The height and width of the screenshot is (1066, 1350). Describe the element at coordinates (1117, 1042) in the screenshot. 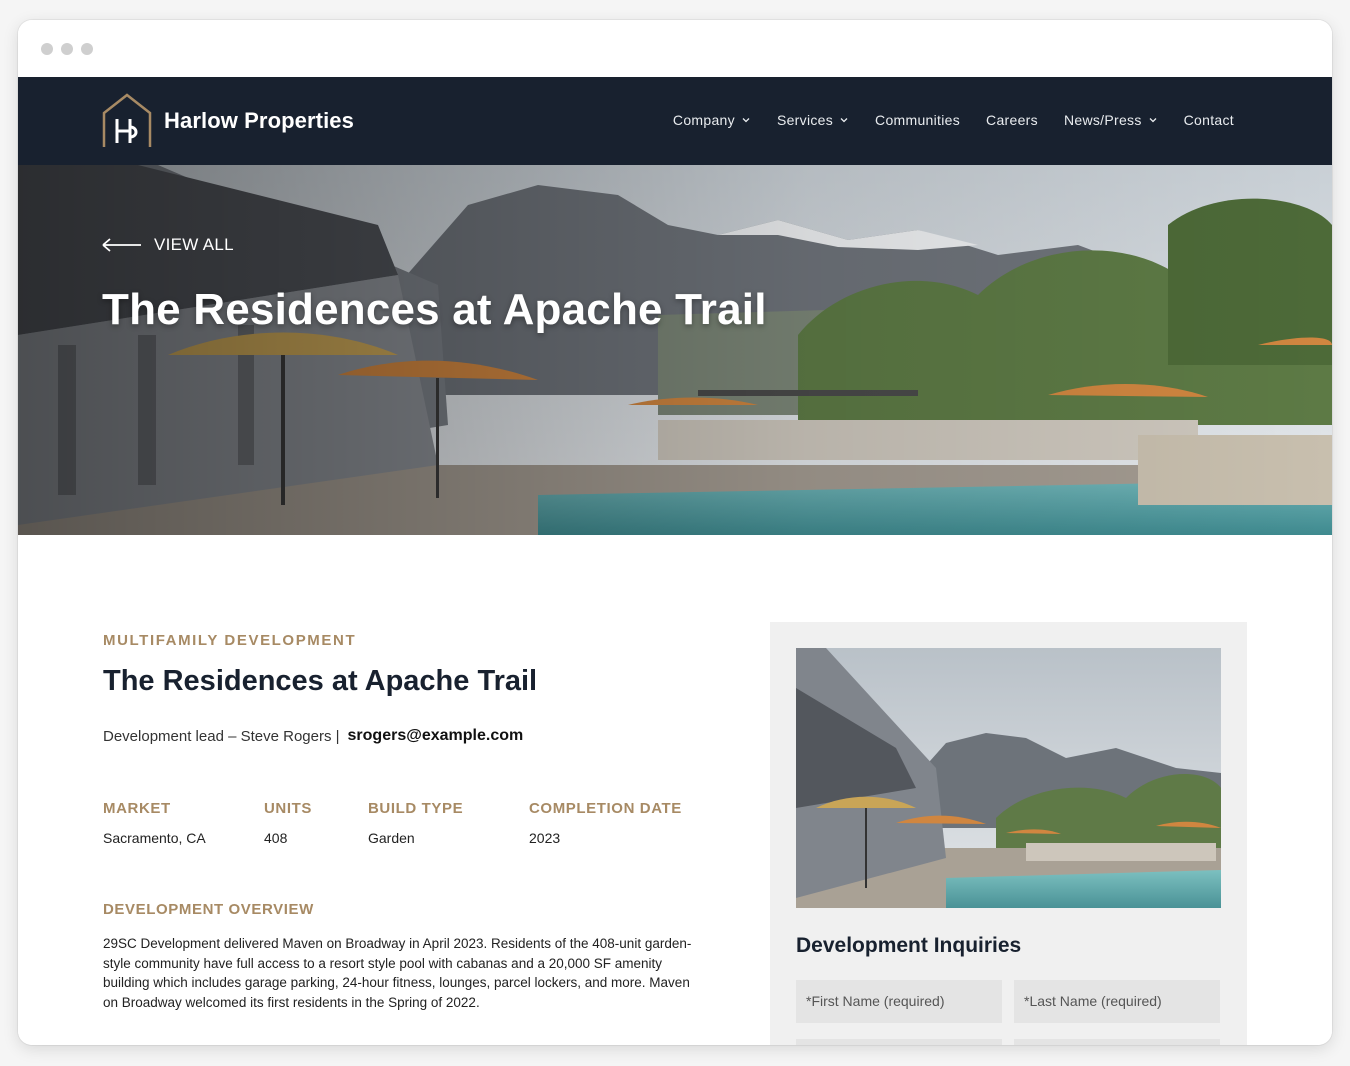

I see `phone-field` at that location.